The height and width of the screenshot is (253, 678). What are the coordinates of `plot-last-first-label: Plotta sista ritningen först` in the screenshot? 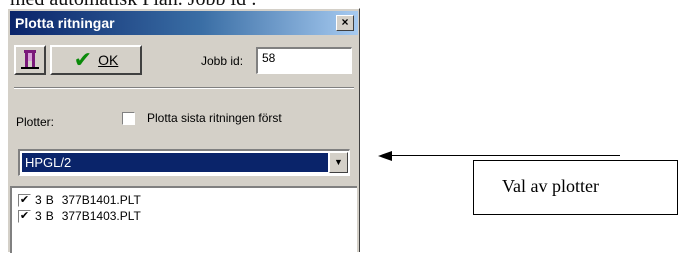 It's located at (214, 118).